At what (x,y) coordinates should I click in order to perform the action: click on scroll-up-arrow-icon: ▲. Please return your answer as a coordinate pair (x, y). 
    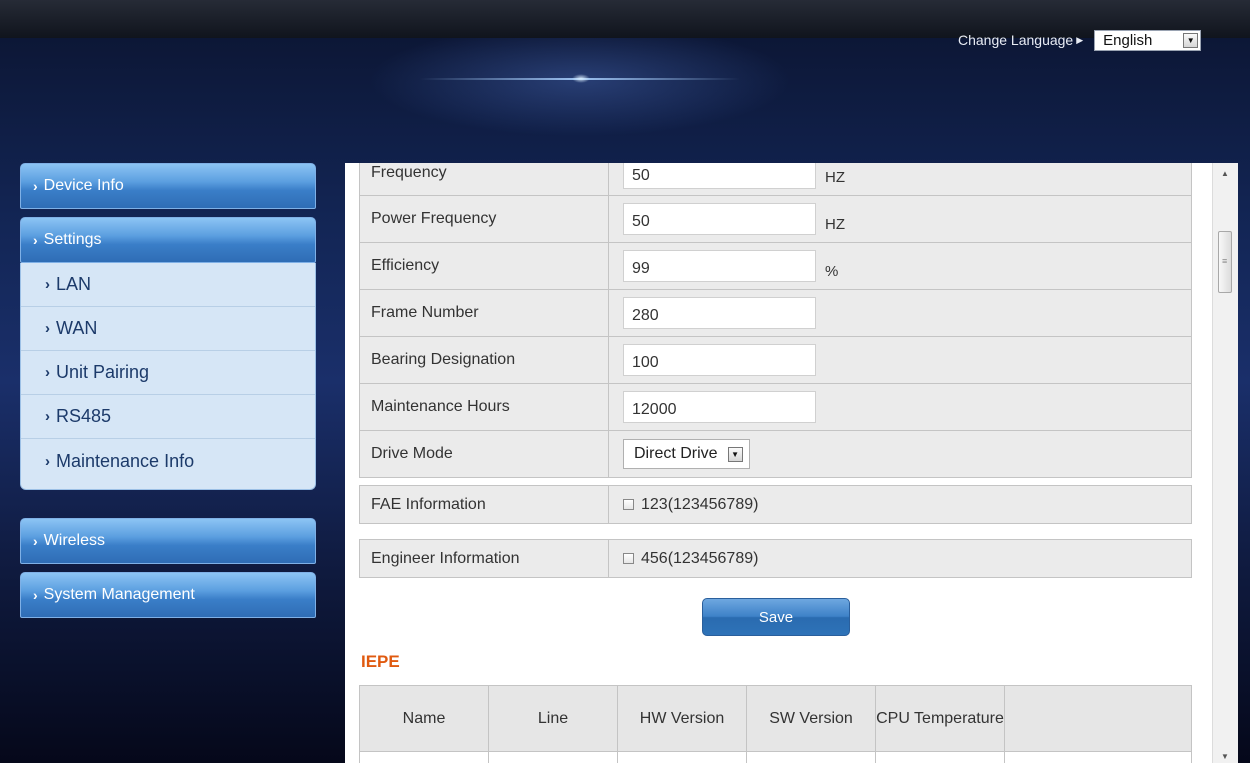
    Looking at the image, I should click on (1225, 173).